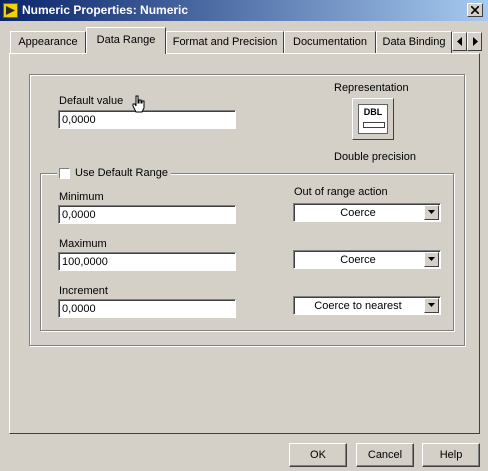  I want to click on ok-button-label: OK, so click(318, 455).